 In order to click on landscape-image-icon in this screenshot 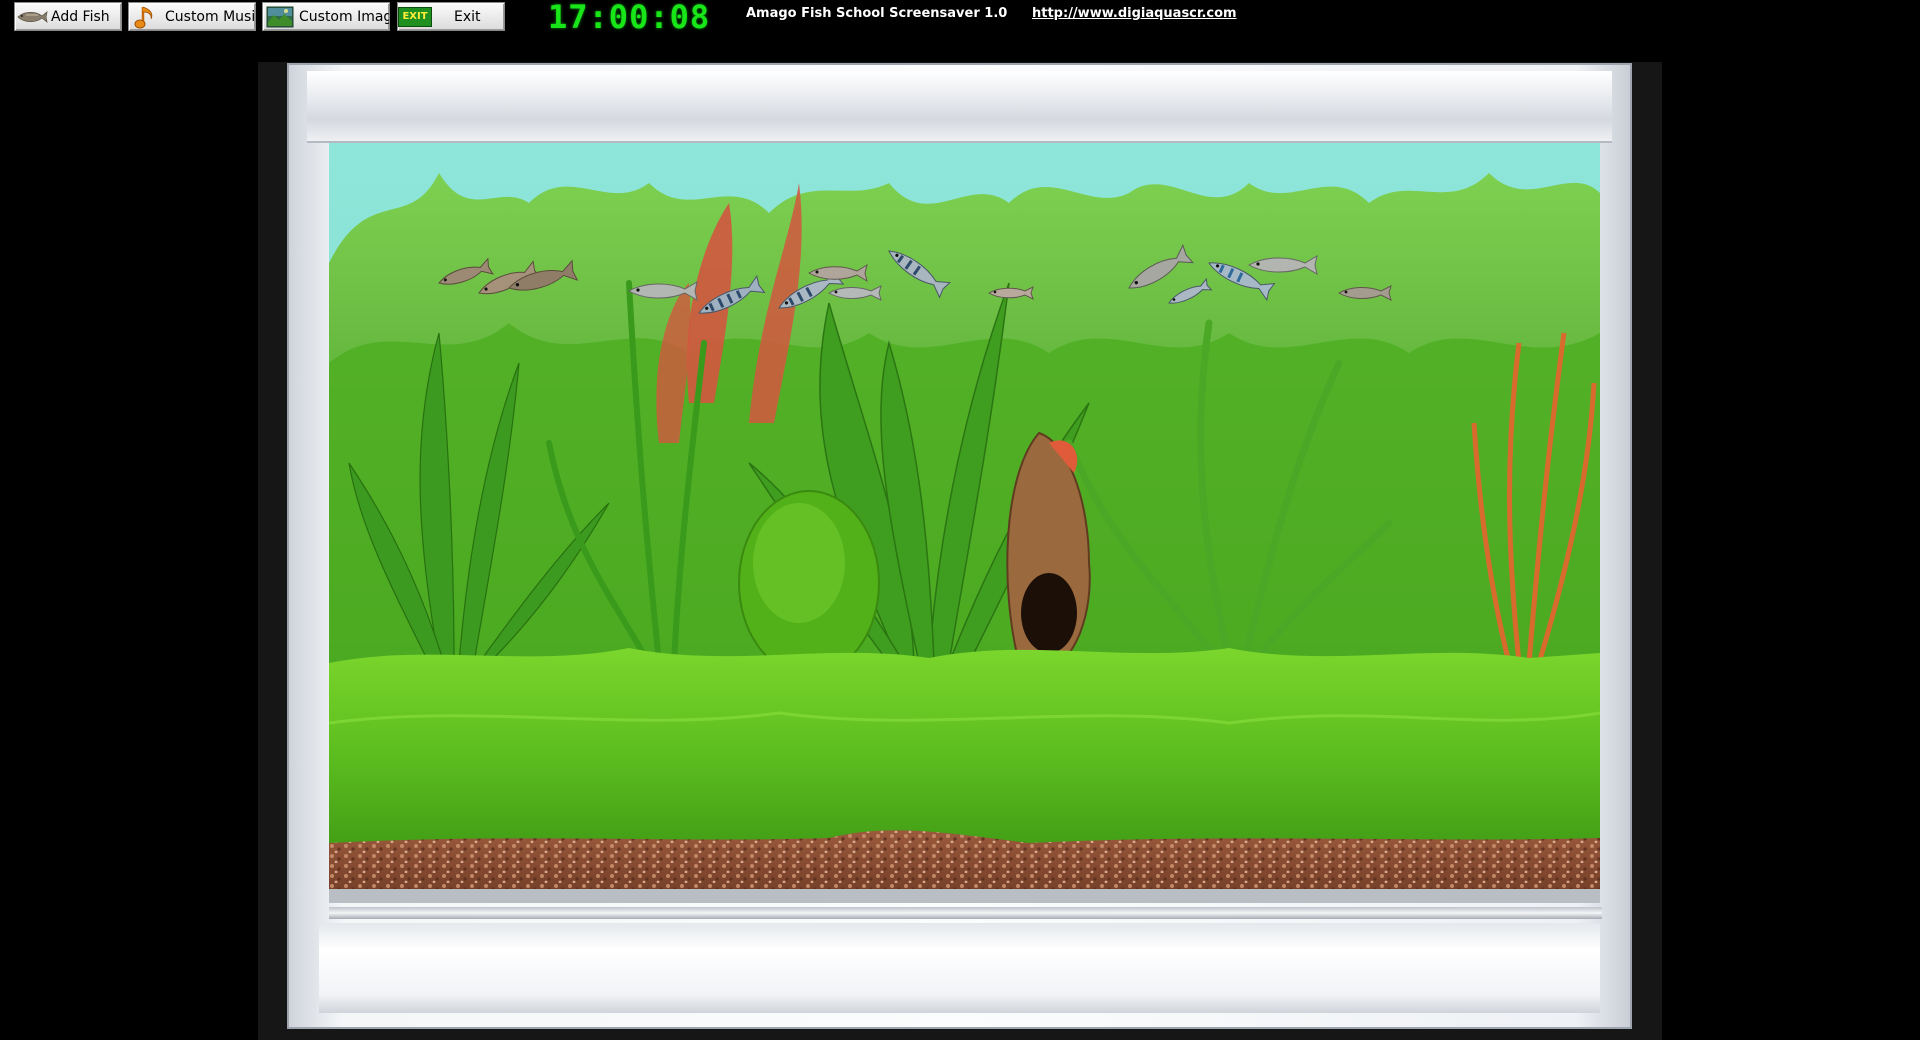, I will do `click(280, 16)`.